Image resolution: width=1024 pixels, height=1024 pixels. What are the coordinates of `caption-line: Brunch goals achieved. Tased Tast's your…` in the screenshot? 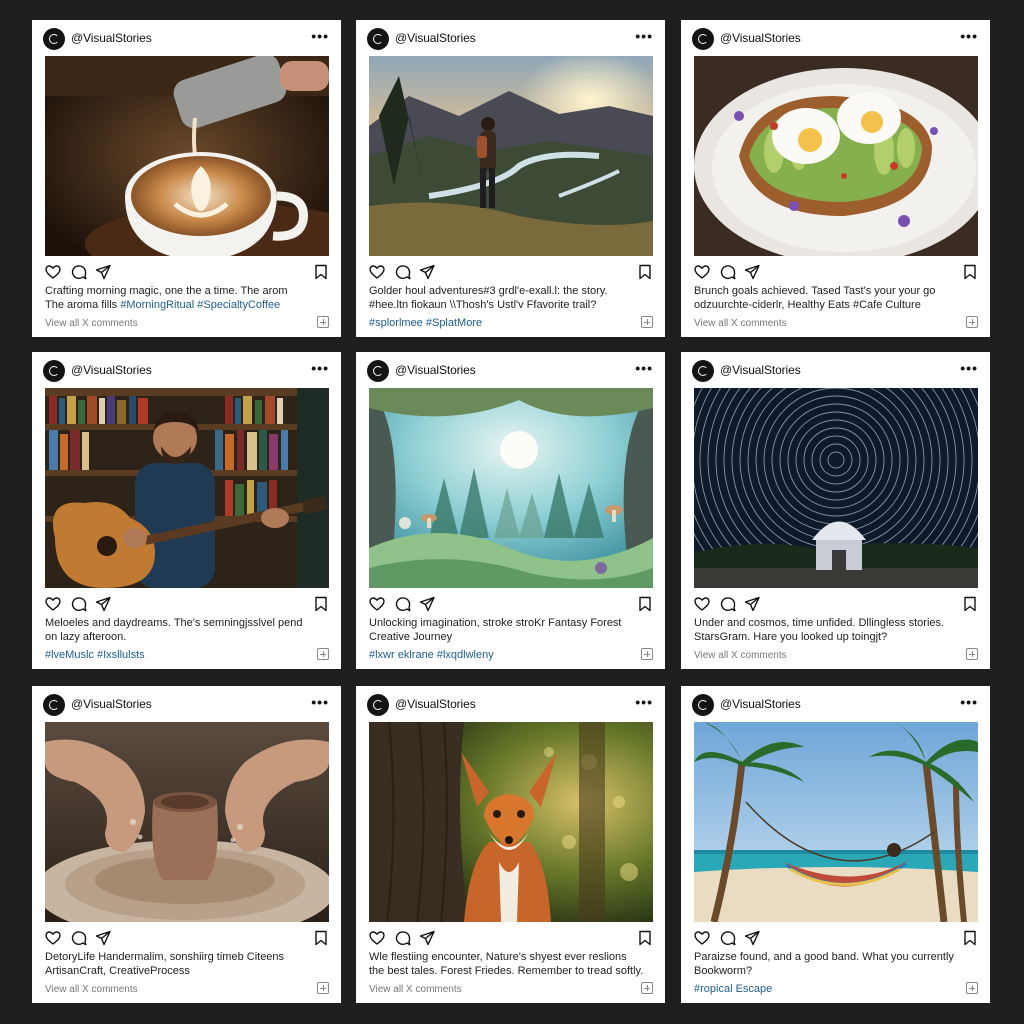 It's located at (815, 291).